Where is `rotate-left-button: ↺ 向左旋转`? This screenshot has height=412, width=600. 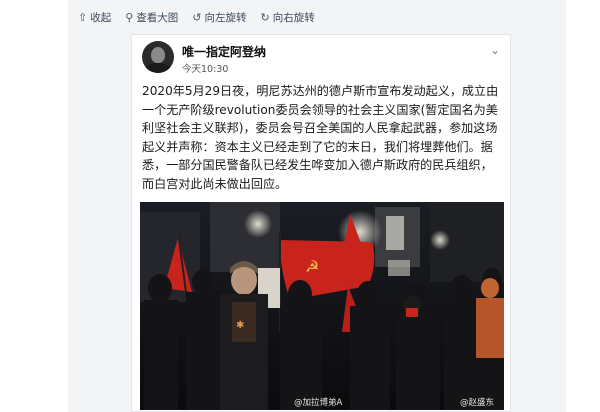 rotate-left-button: ↺ 向左旋转 is located at coordinates (219, 17).